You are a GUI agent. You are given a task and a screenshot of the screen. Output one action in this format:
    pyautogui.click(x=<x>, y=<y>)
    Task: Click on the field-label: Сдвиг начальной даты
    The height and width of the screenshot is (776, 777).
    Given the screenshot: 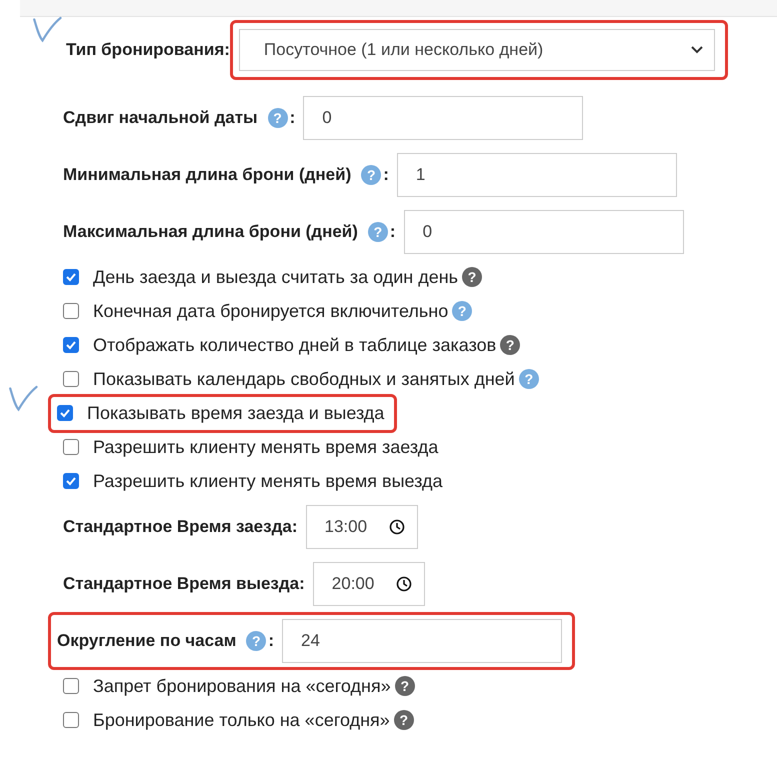 What is the action you would take?
    pyautogui.click(x=160, y=118)
    